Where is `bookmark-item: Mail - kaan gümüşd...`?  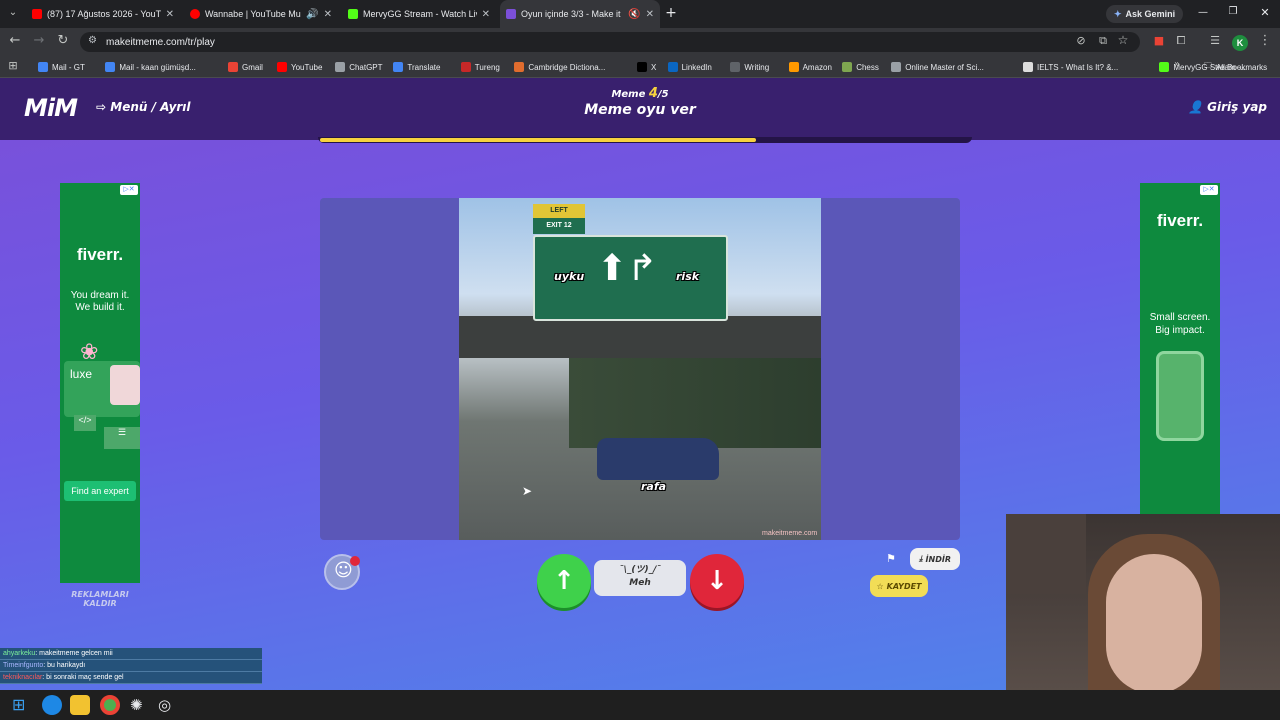
bookmark-item: Mail - kaan gümüşd... is located at coordinates (150, 67).